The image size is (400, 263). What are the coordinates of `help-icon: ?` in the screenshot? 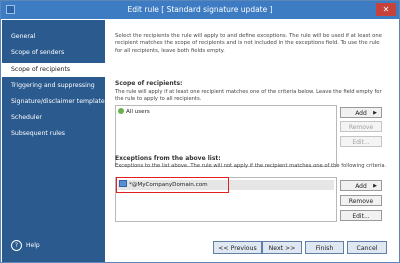 It's located at (16, 245).